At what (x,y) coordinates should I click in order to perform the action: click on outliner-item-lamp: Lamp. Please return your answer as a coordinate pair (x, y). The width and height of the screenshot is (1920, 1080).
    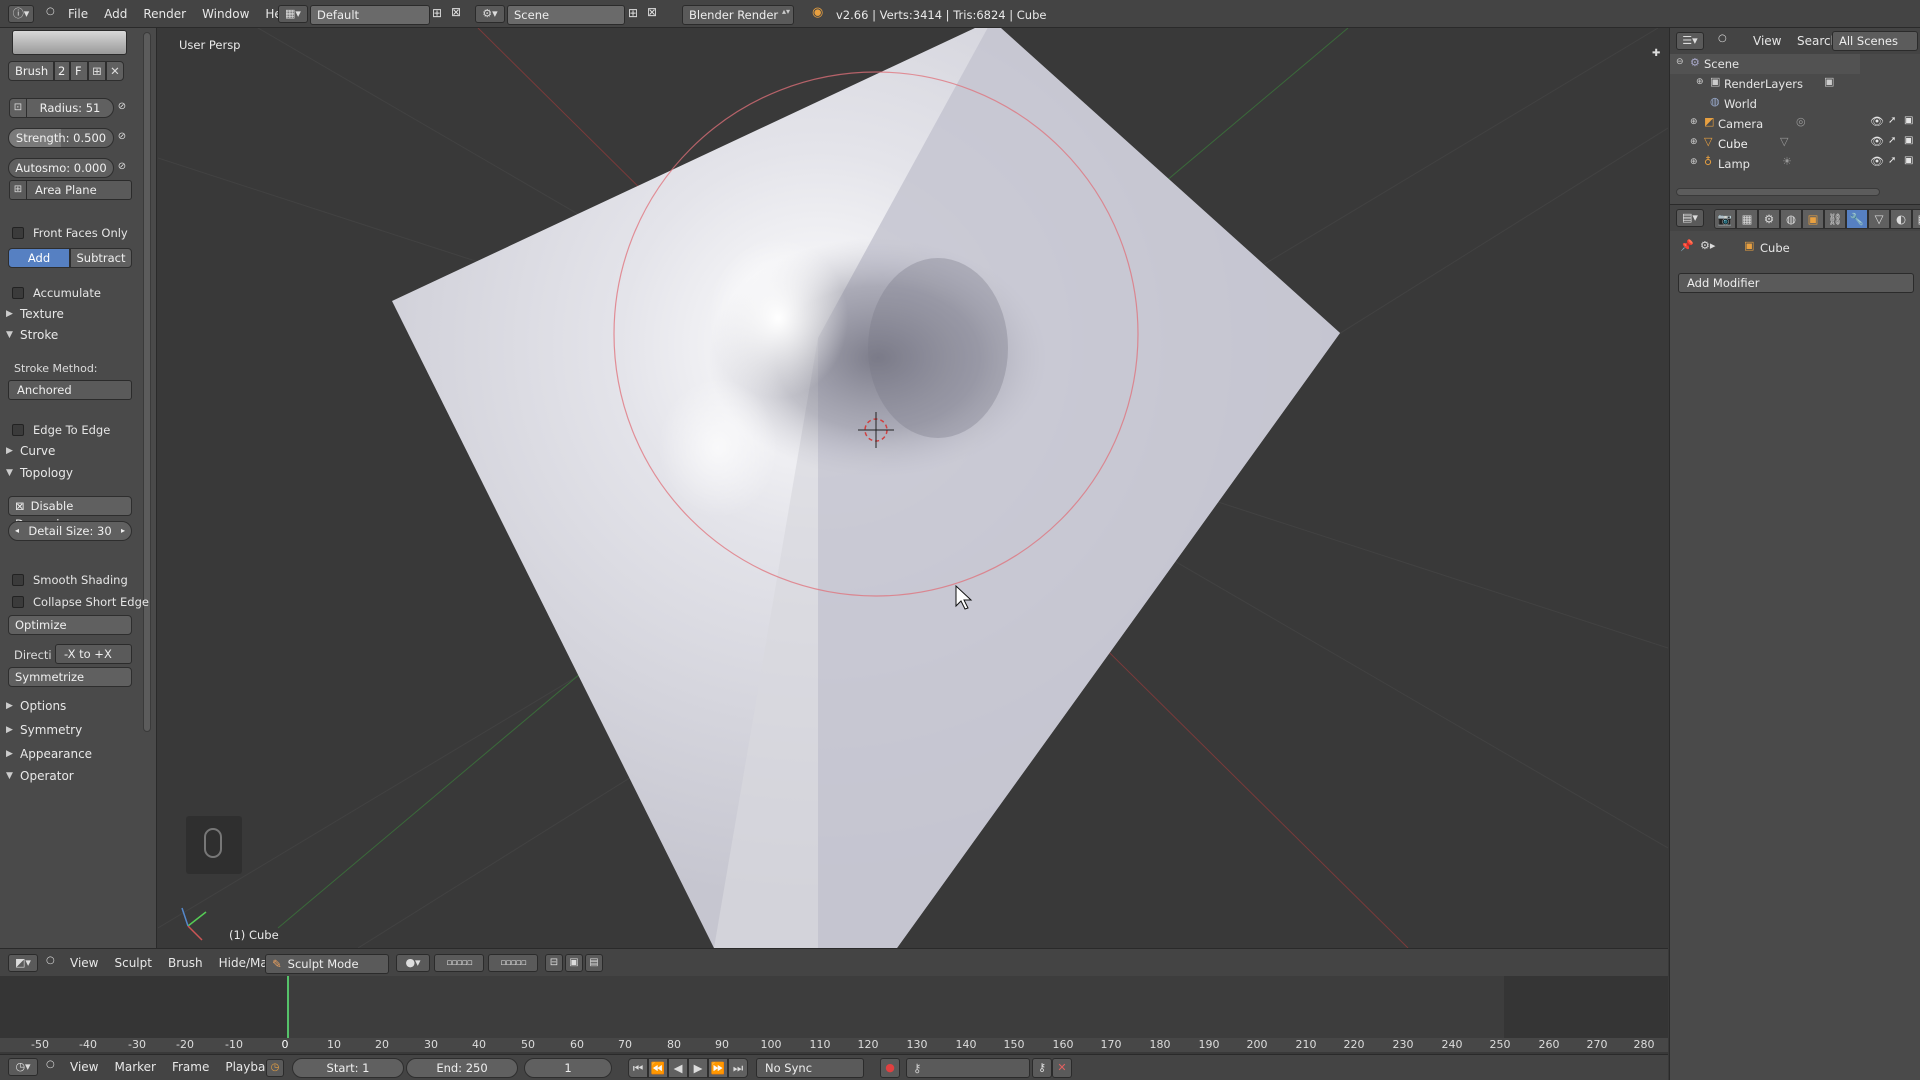
    Looking at the image, I should click on (1734, 164).